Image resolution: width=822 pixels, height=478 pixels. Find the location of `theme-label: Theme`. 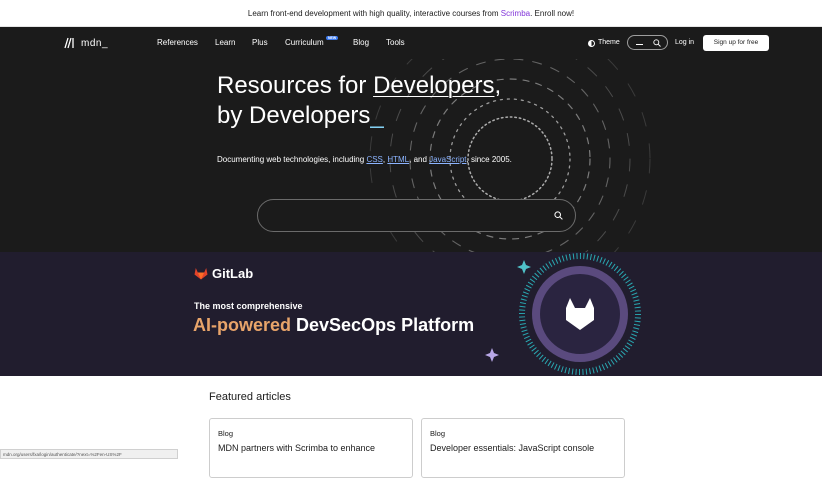

theme-label: Theme is located at coordinates (609, 42).